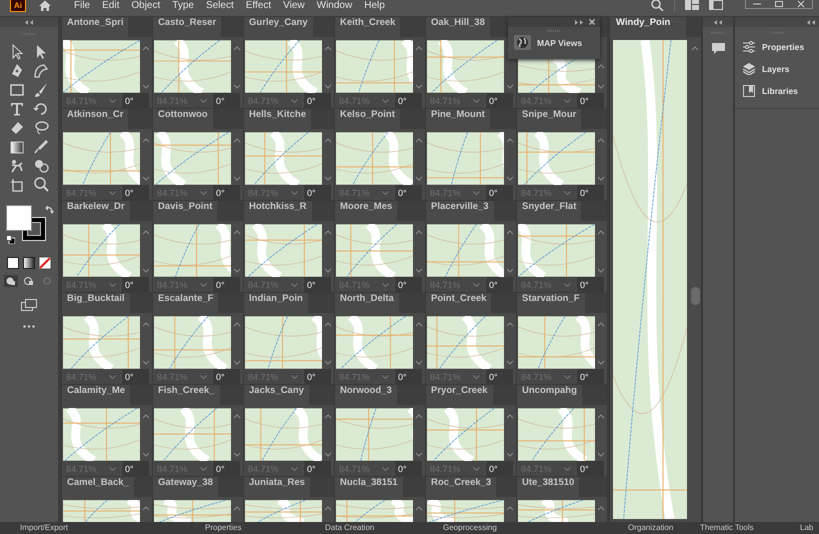  Describe the element at coordinates (770, 91) in the screenshot. I see `panel-tab: Libraries` at that location.